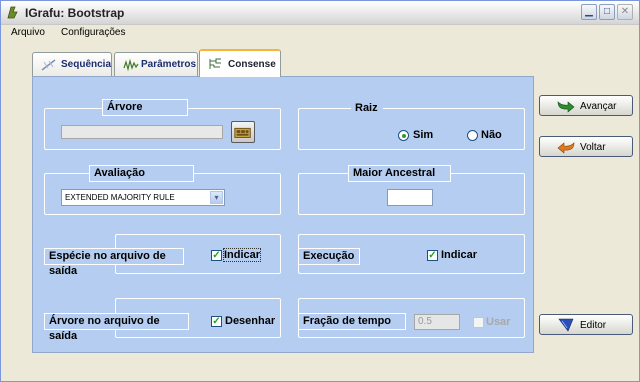  I want to click on tab-sequencia-label: Sequência, so click(86, 64).